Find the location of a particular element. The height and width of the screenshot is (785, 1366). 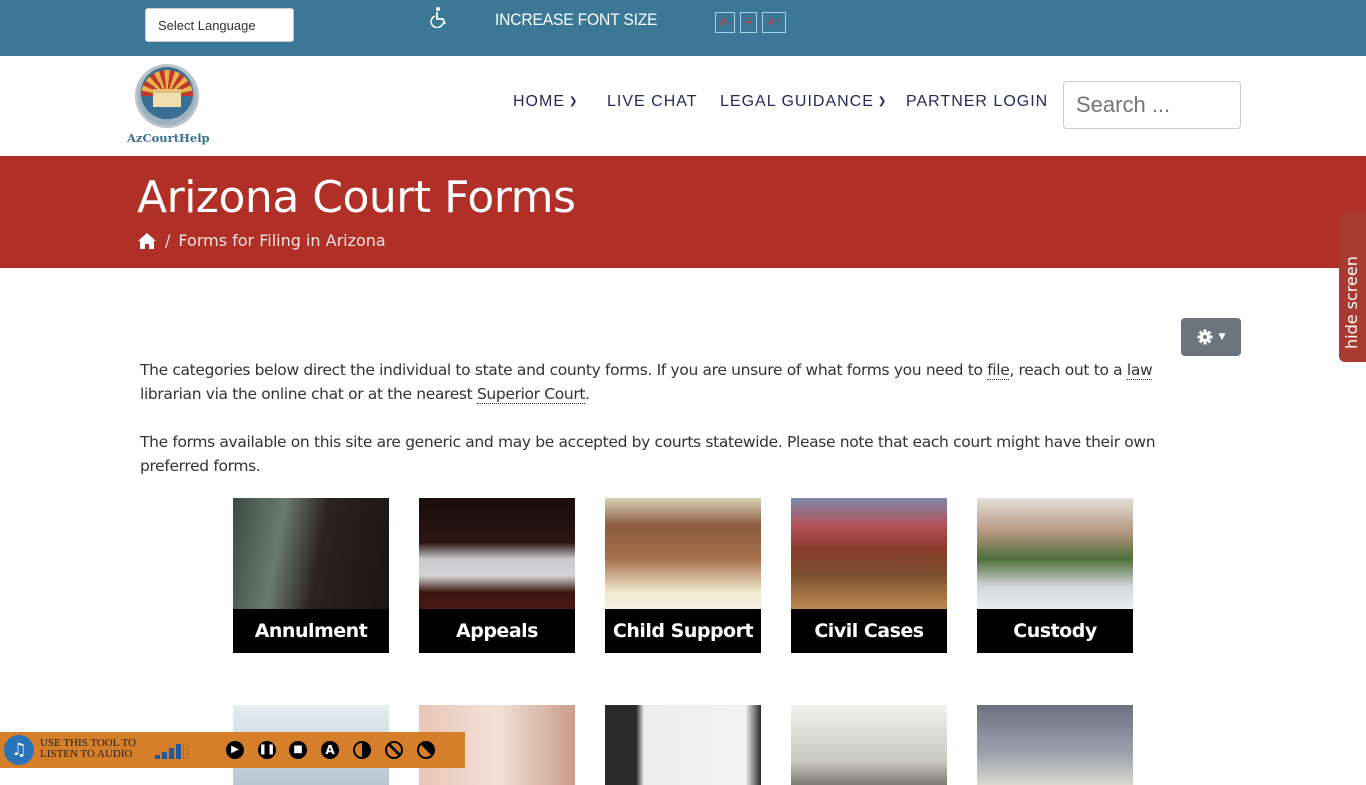

glossary-term-superior-court: Superior Court is located at coordinates (530, 394).